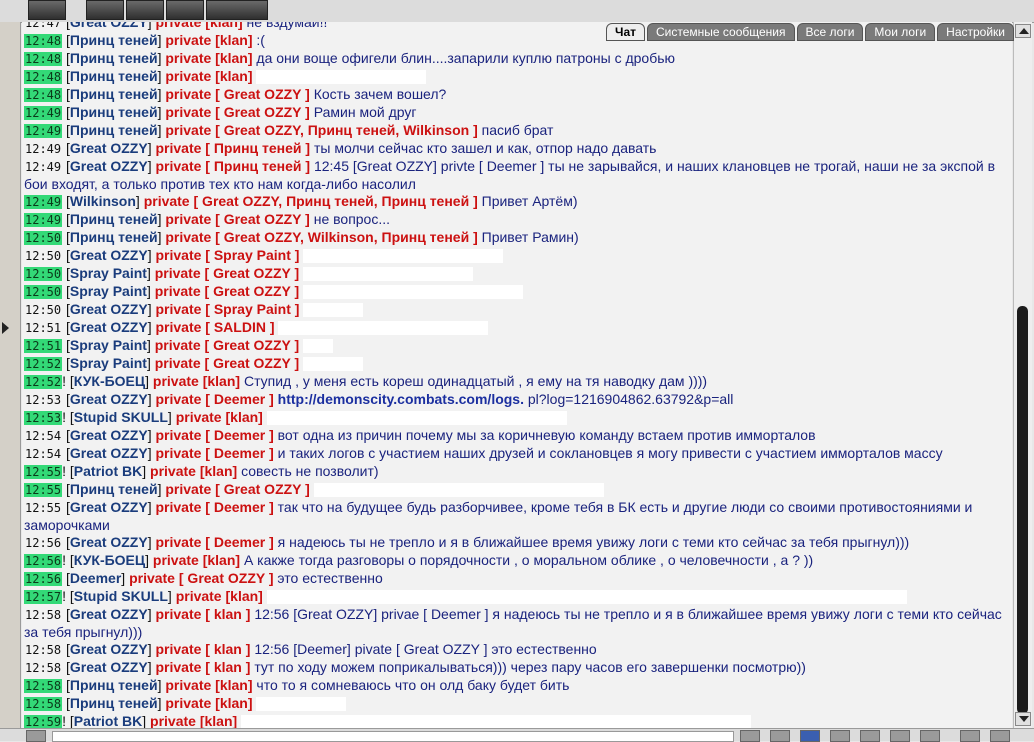 The image size is (1034, 742). I want to click on scrollbar, so click(1022, 375).